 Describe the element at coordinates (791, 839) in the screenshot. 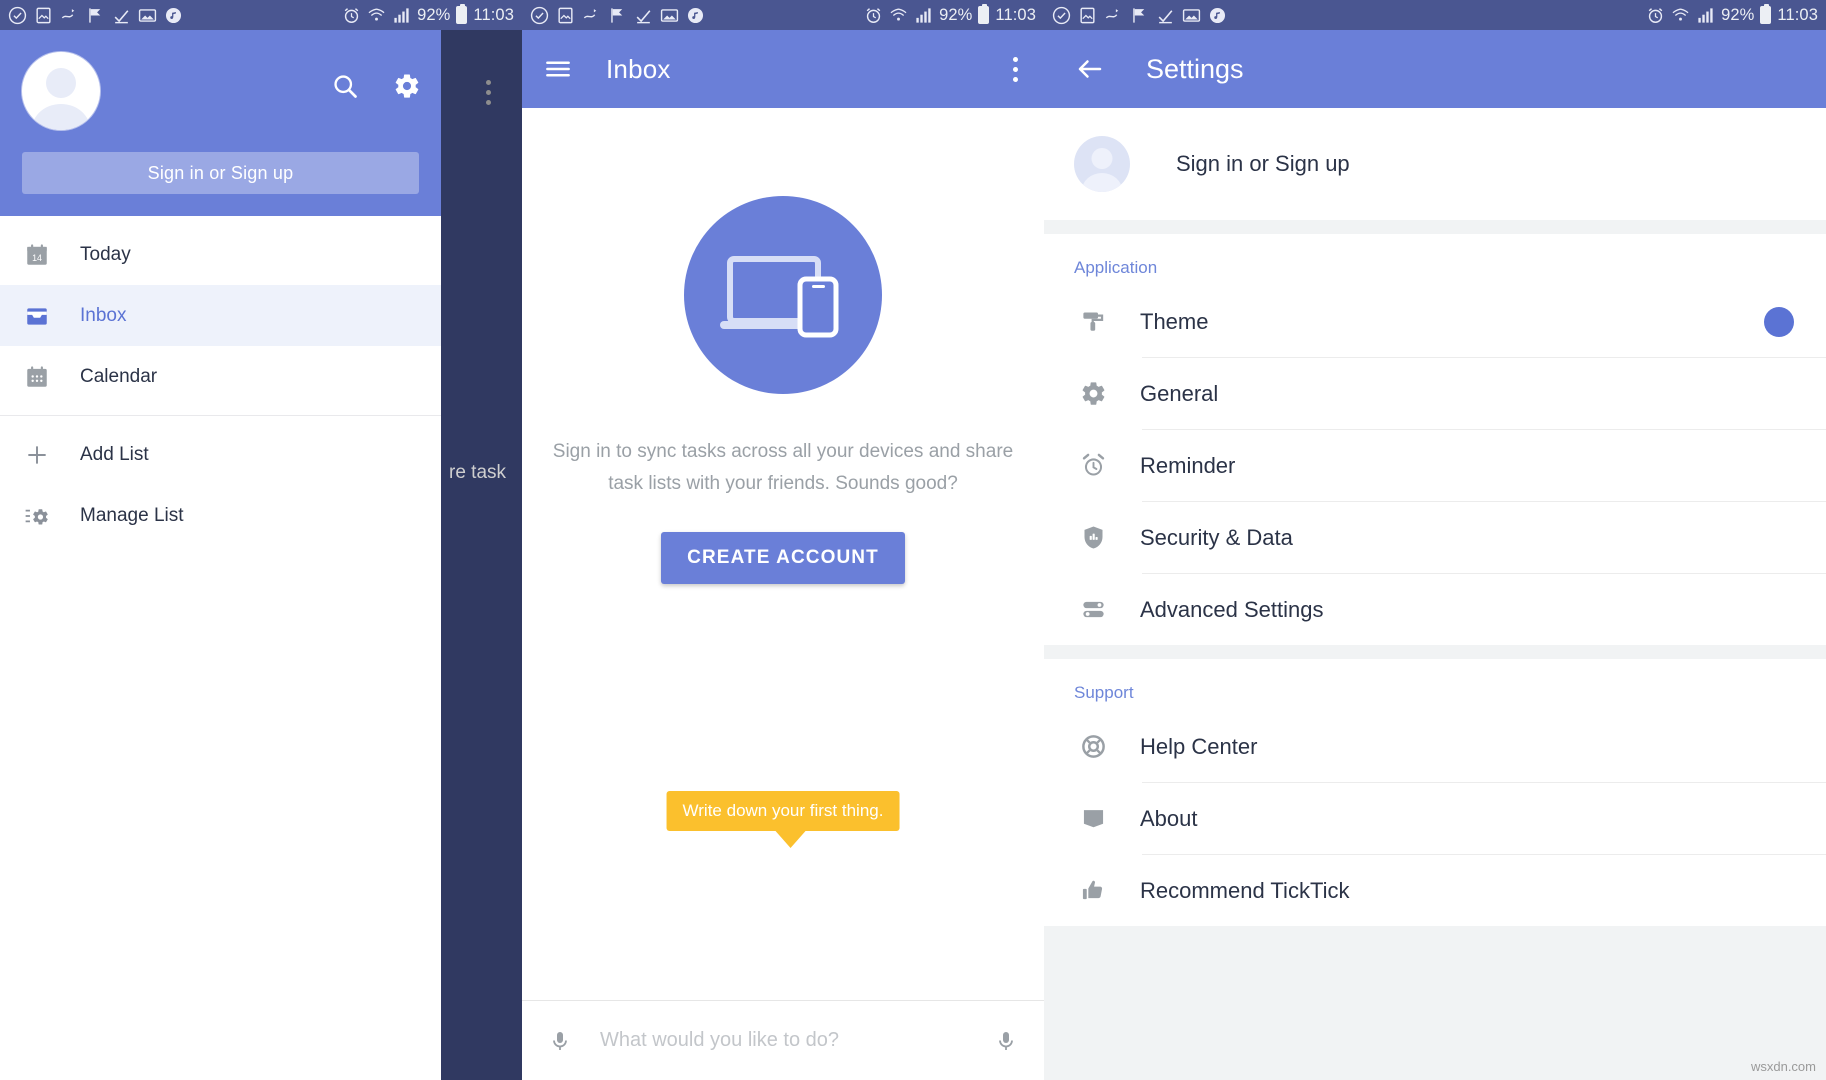

I see `tooltip-arrow` at that location.